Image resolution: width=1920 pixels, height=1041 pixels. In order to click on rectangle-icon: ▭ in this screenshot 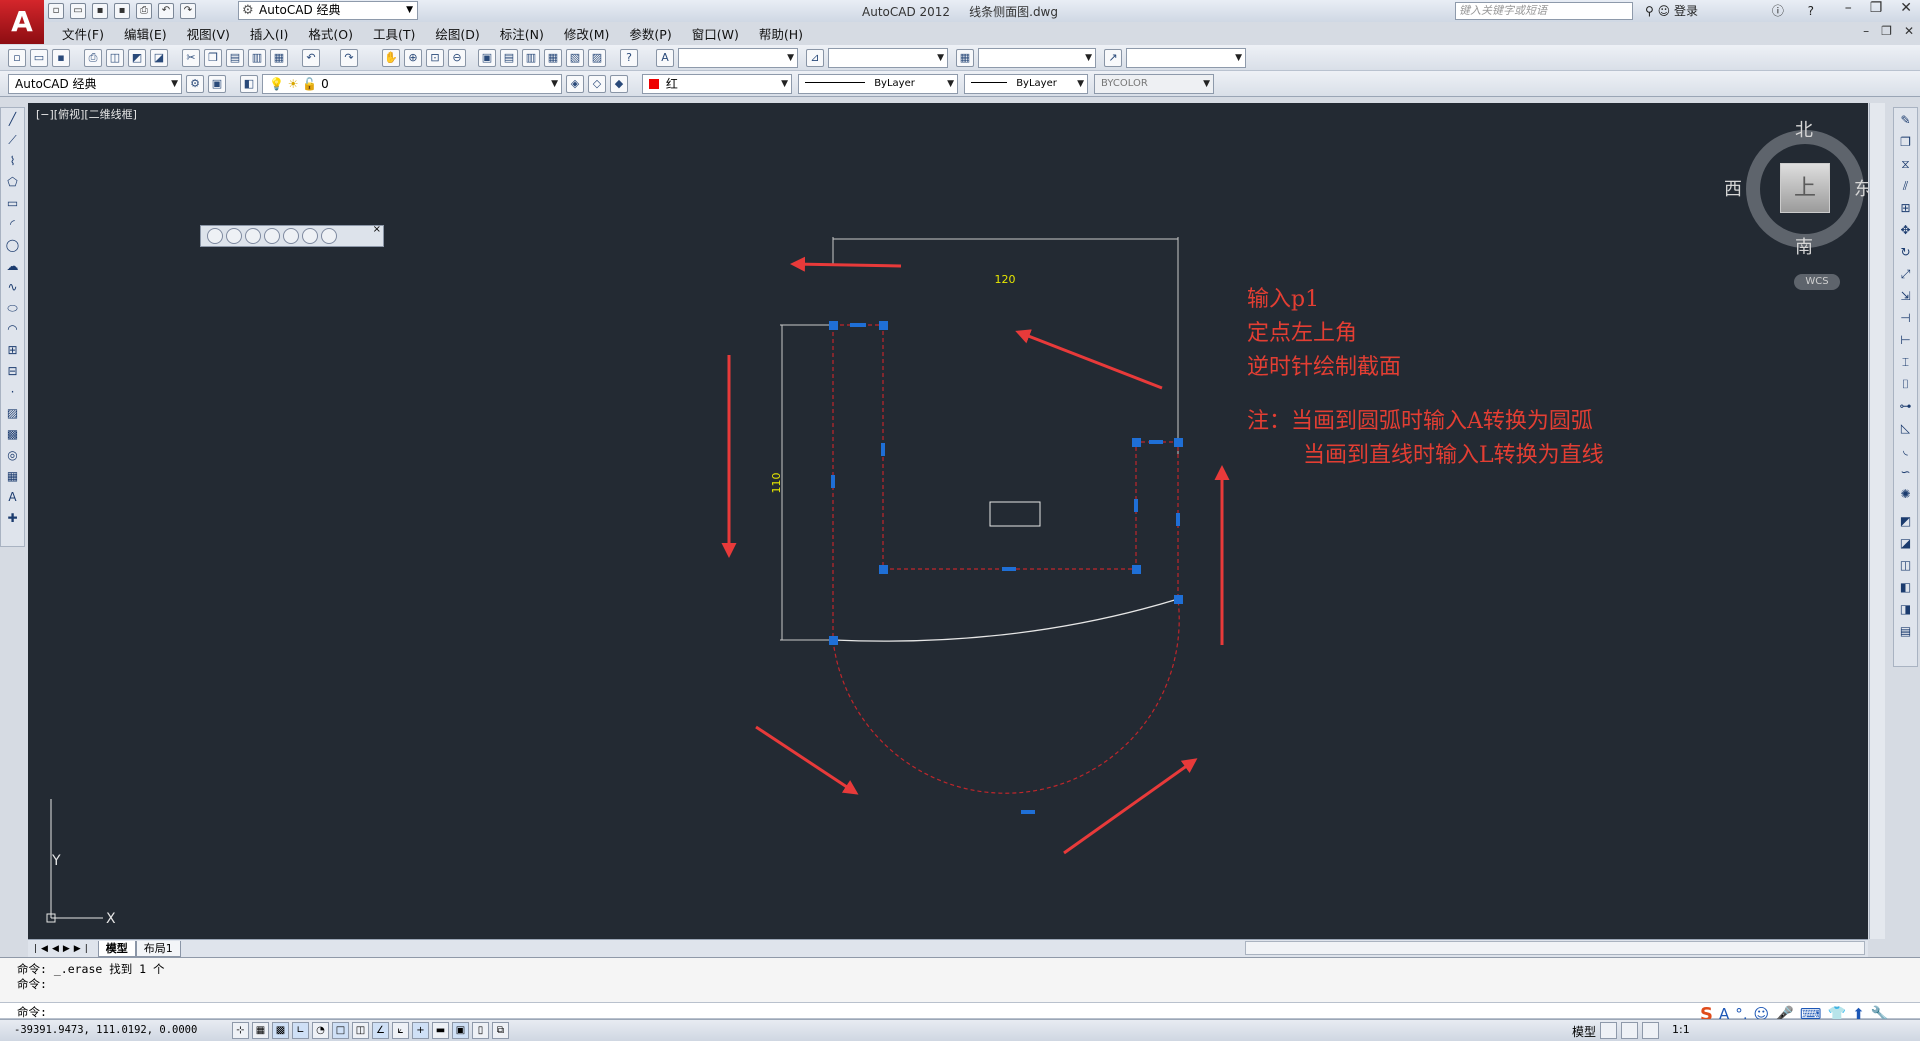, I will do `click(12, 203)`.